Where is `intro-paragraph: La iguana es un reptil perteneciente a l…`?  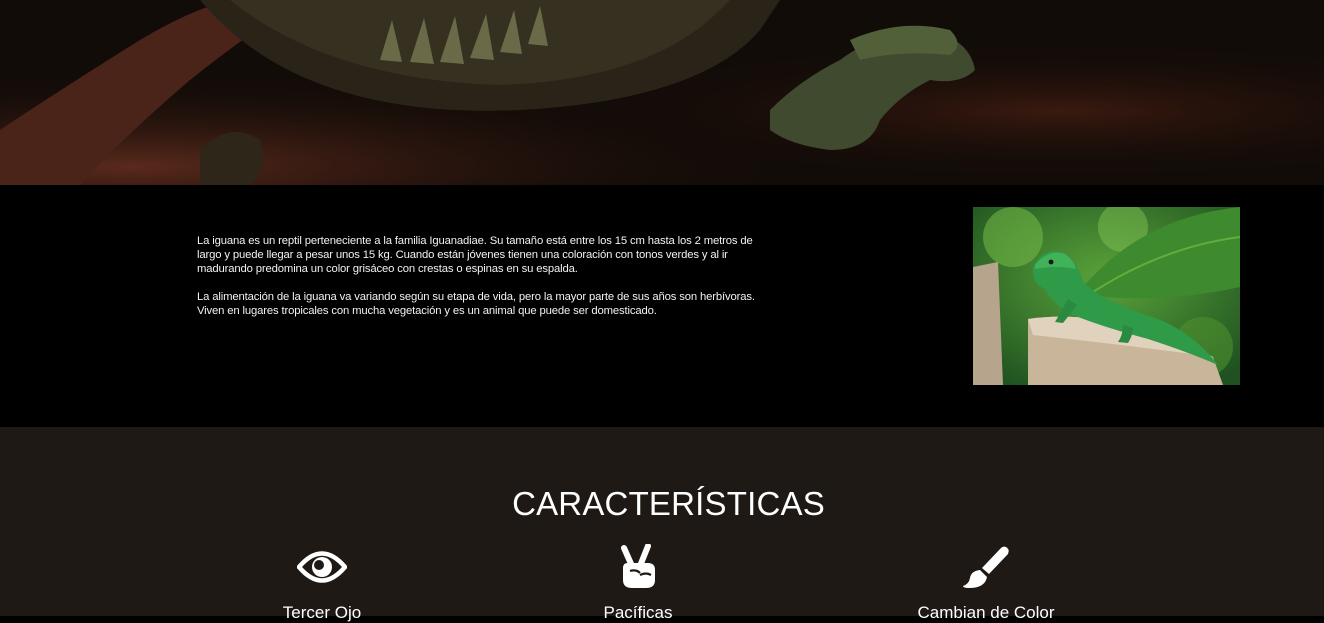
intro-paragraph: La iguana es un reptil perteneciente a l… is located at coordinates (475, 255).